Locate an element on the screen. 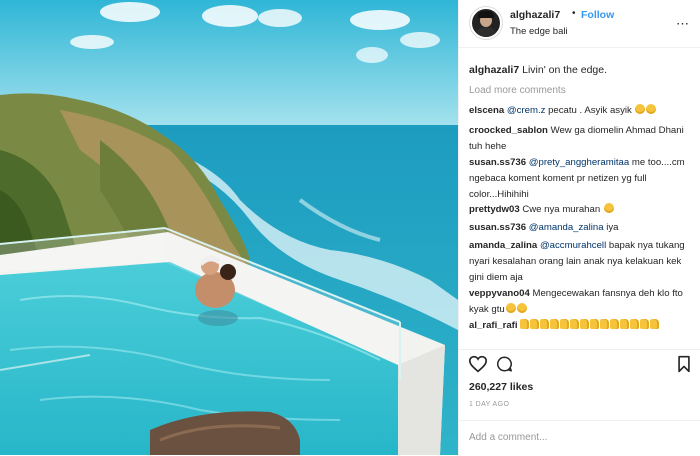 This screenshot has height=456, width=700. comment-text: iya is located at coordinates (611, 227).